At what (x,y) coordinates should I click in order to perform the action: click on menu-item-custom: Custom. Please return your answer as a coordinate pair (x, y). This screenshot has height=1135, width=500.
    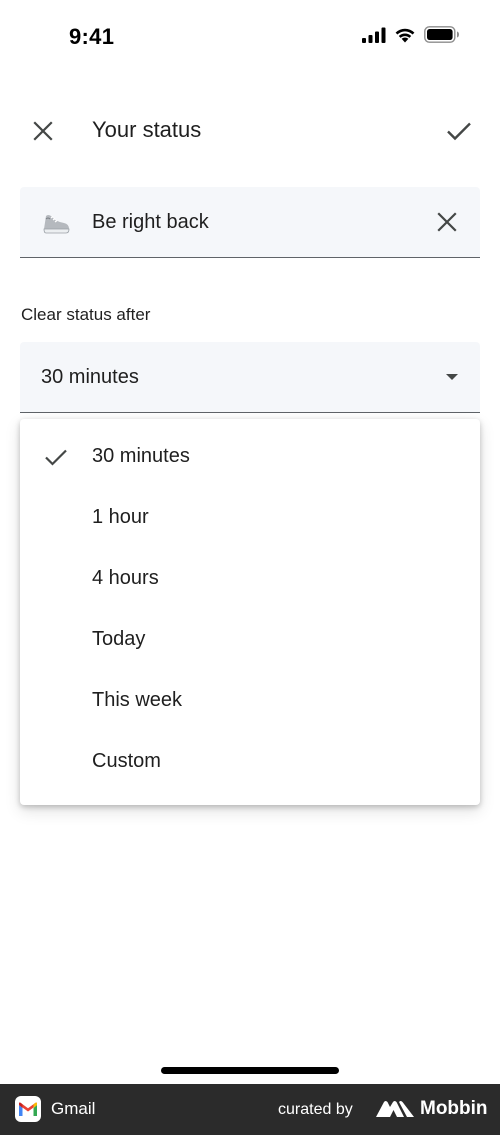
    Looking at the image, I should click on (250, 761).